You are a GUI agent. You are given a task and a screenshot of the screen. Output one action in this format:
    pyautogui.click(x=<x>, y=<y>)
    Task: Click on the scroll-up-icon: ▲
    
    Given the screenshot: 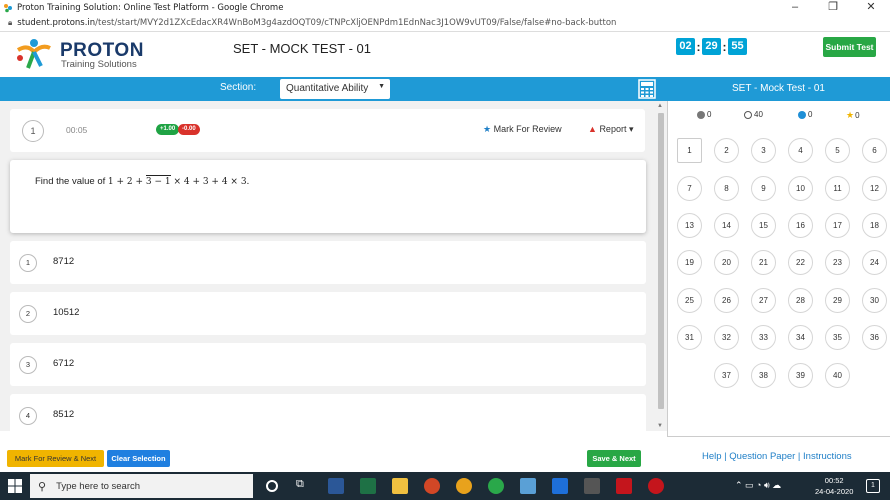 What is the action you would take?
    pyautogui.click(x=660, y=106)
    